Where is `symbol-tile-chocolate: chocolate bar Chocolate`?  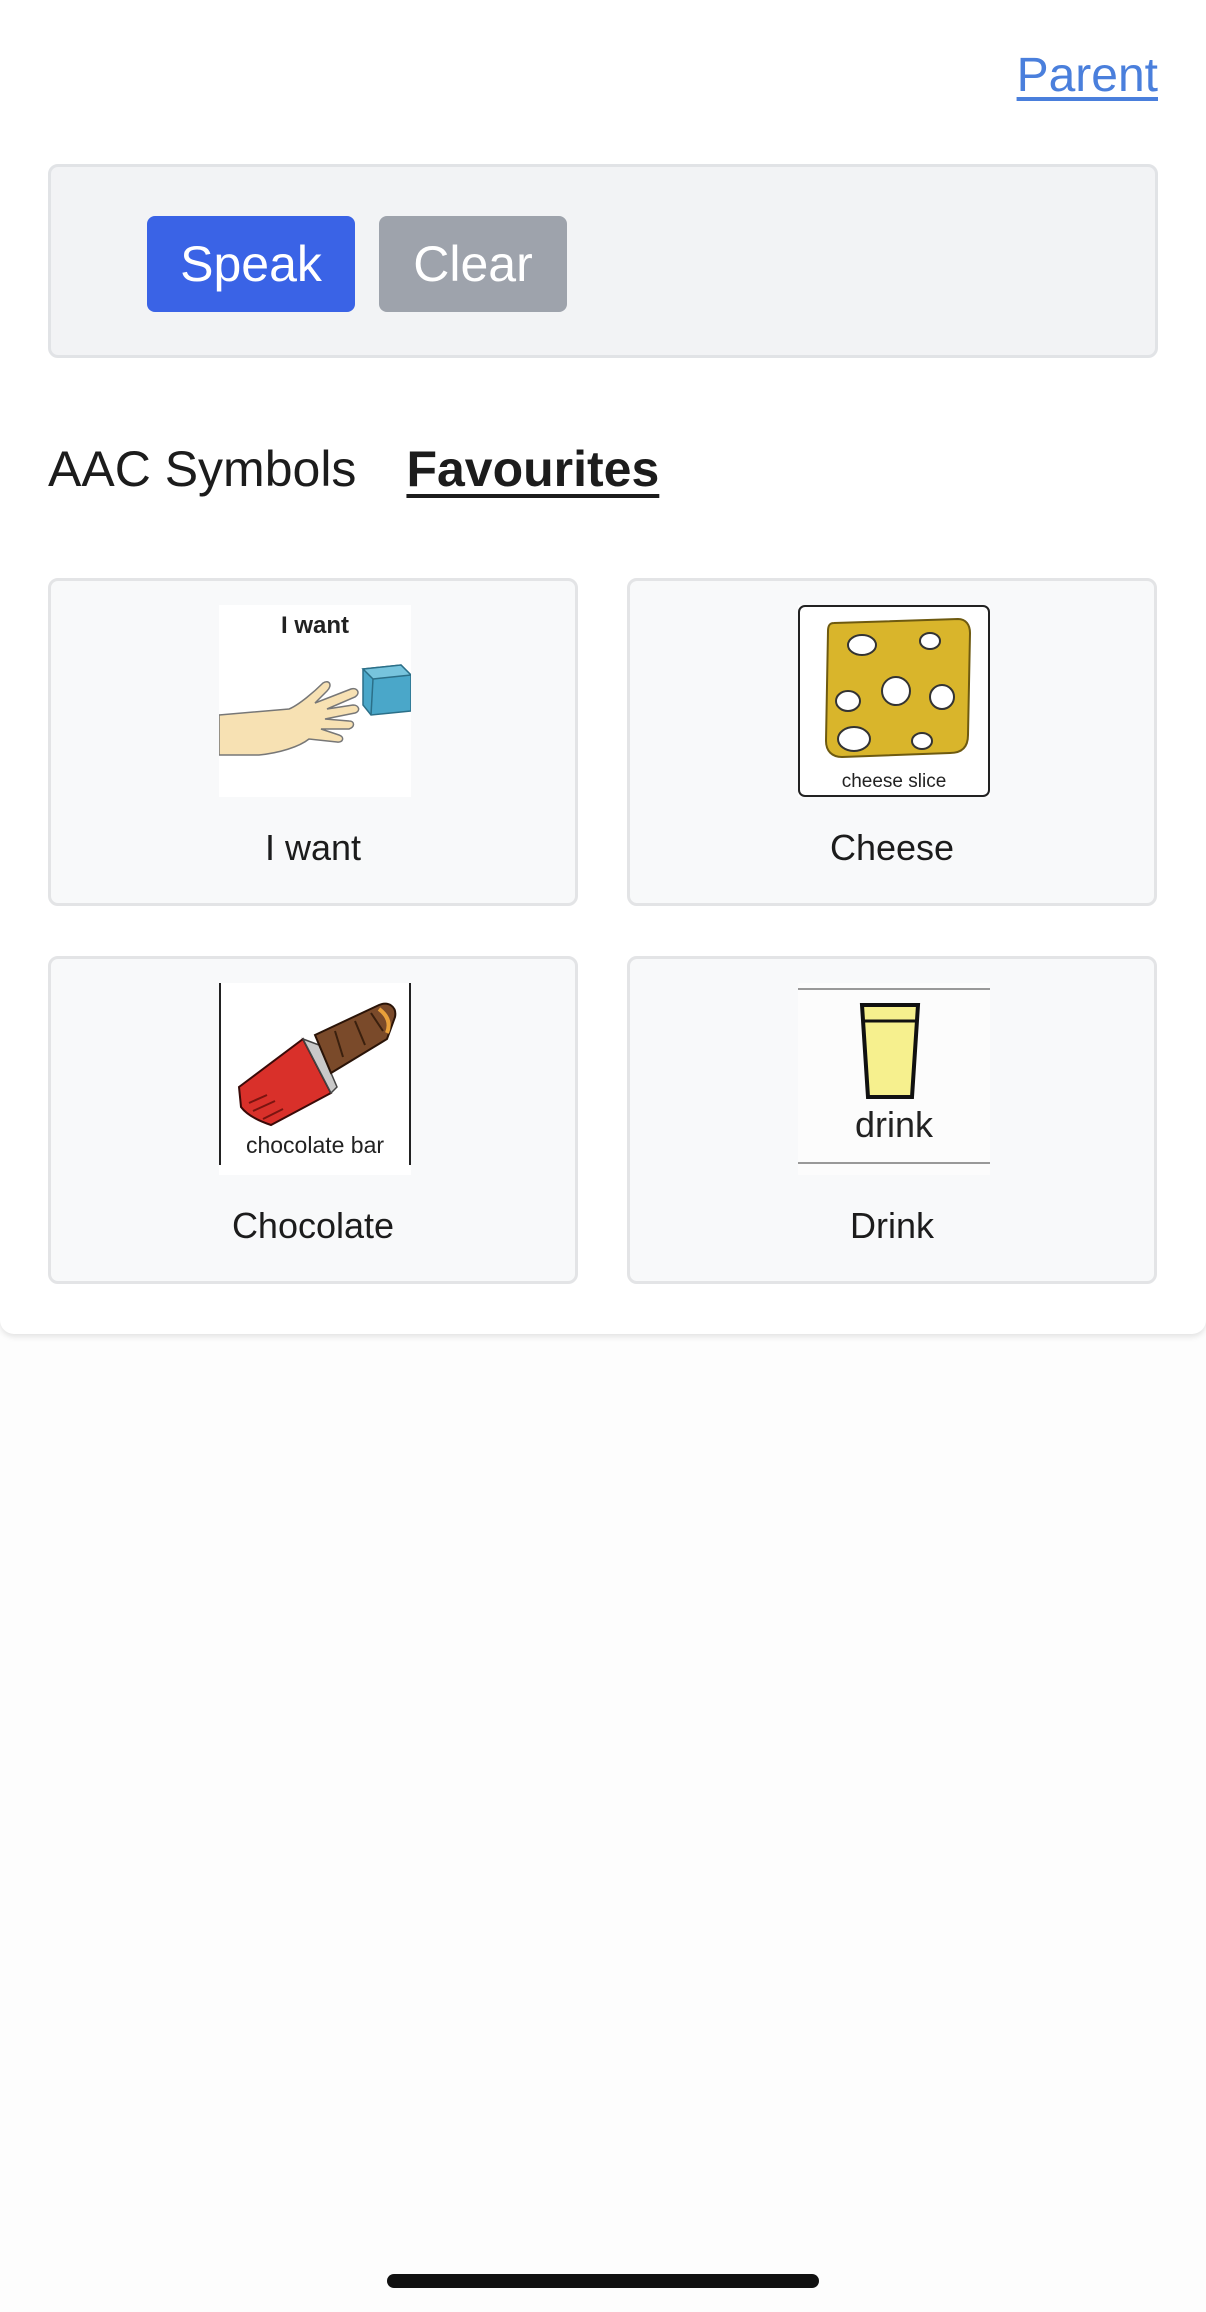 symbol-tile-chocolate: chocolate bar Chocolate is located at coordinates (313, 1120).